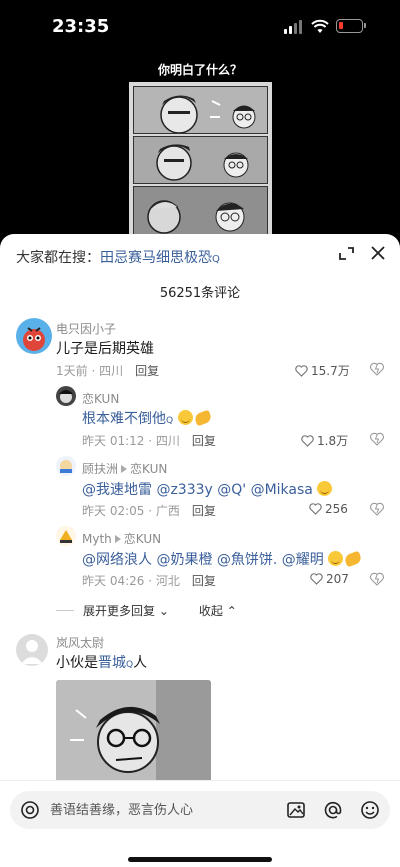 The image size is (400, 867). I want to click on like-button: 15.7万, so click(322, 370).